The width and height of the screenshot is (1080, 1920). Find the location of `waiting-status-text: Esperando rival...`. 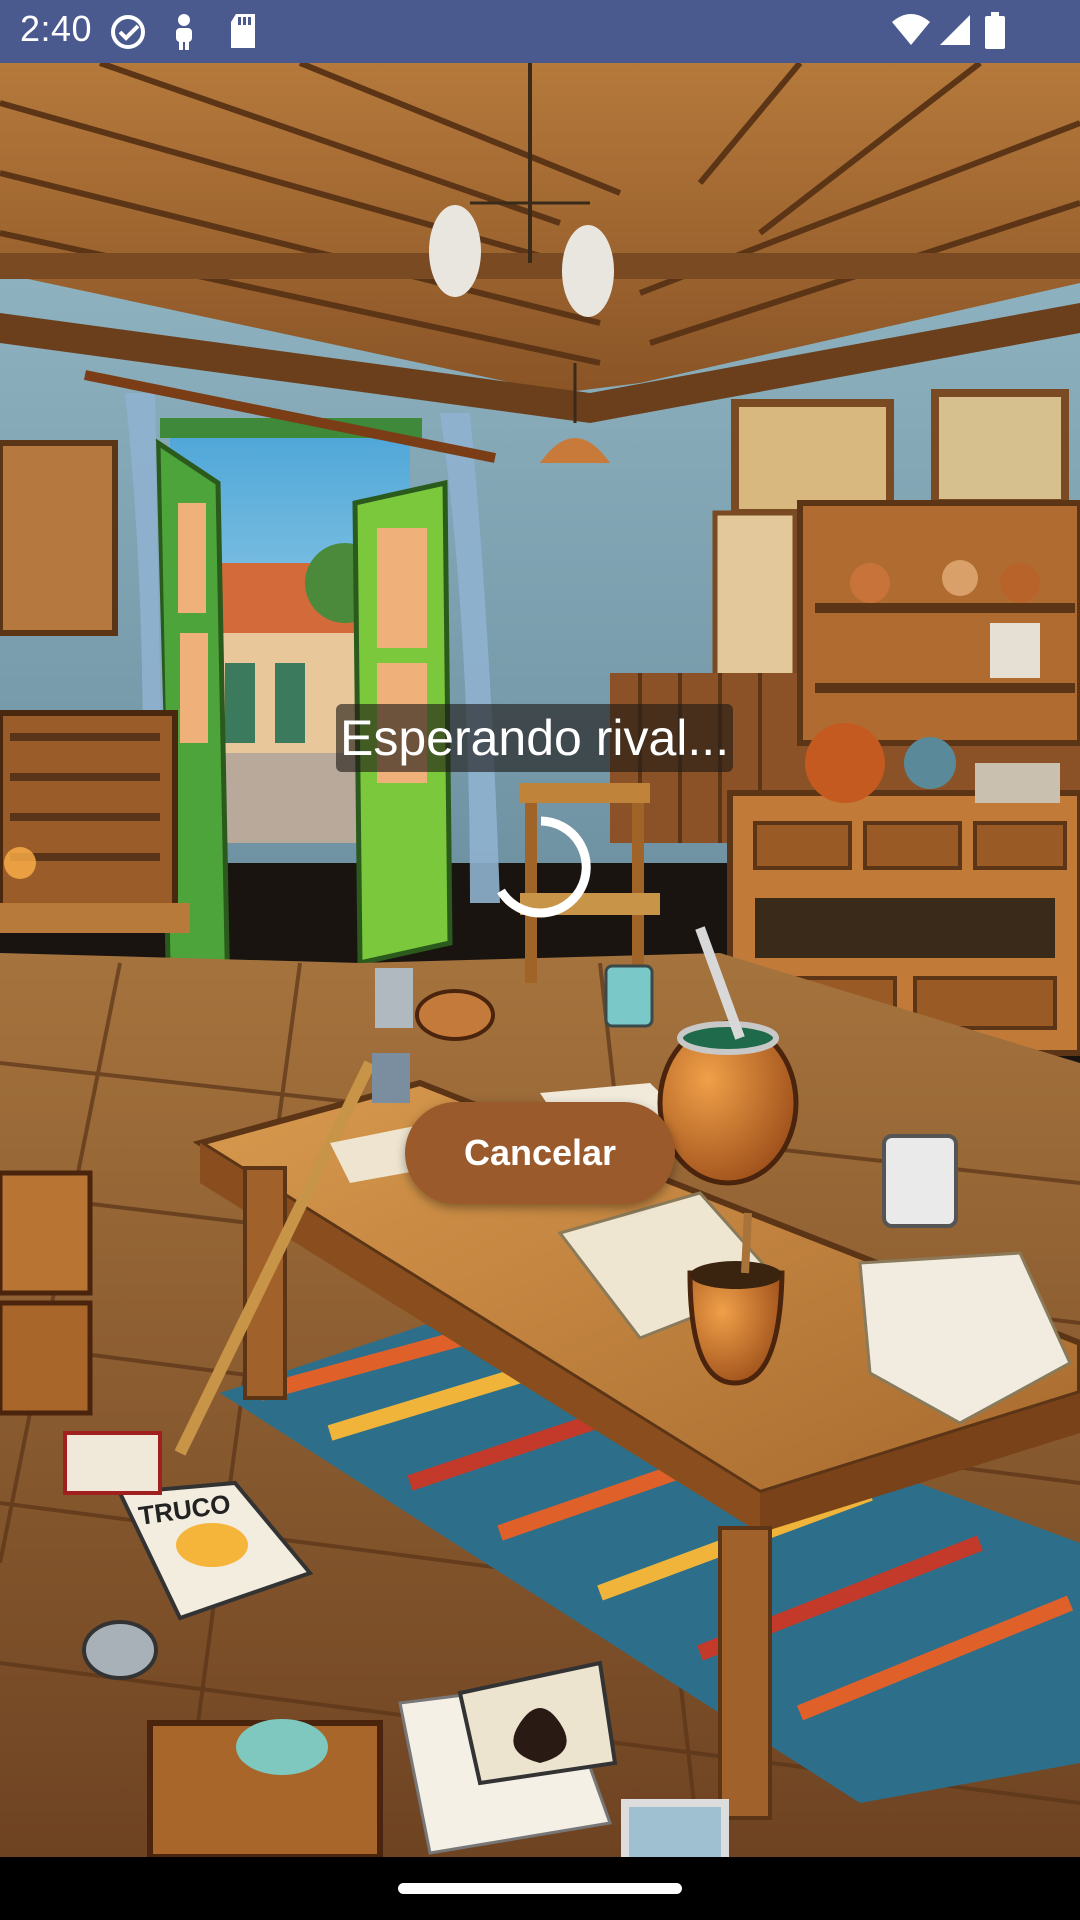

waiting-status-text: Esperando rival... is located at coordinates (535, 738).